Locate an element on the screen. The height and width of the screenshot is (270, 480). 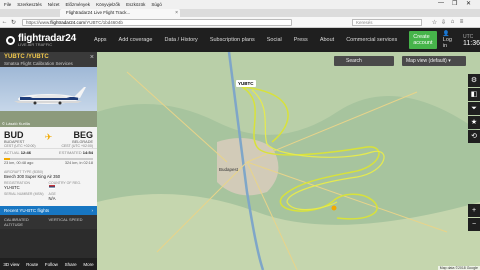
city-label-budapest: Budapest is located at coordinates (229, 169).